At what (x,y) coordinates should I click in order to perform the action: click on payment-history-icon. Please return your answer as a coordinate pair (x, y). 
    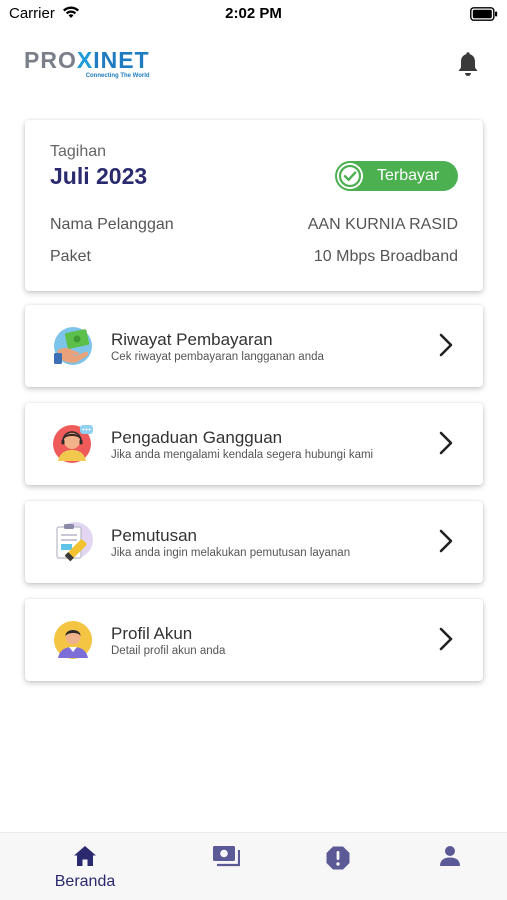
    Looking at the image, I should click on (73, 346).